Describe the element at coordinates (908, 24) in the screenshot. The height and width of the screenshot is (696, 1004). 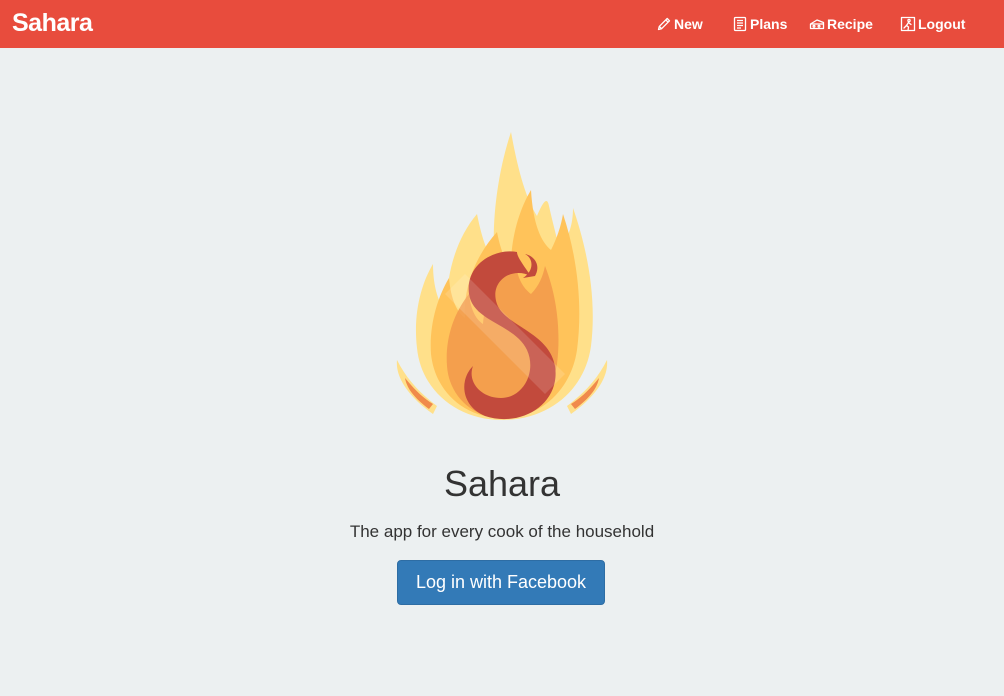
I see `logout-icon` at that location.